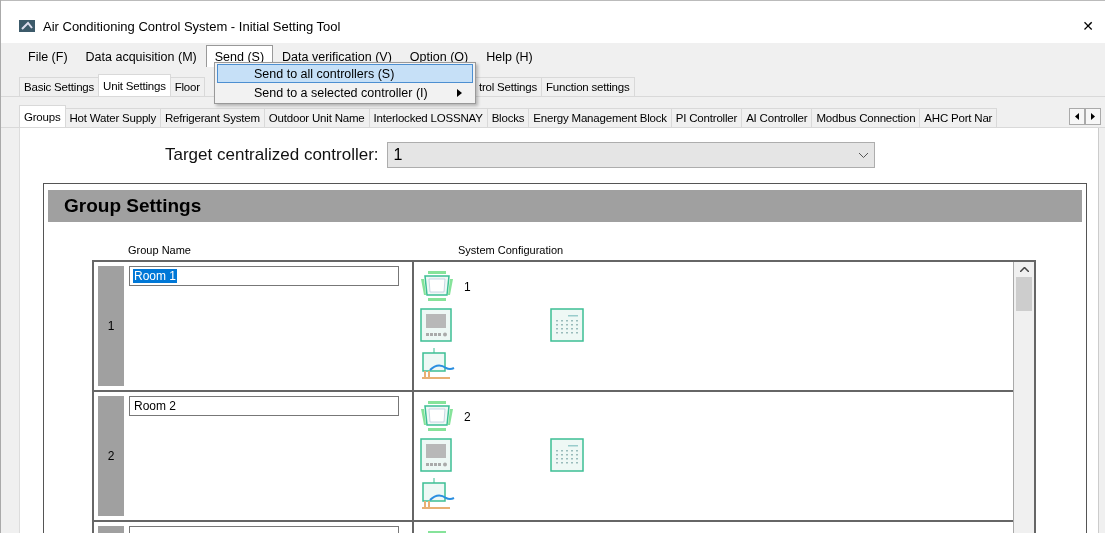  What do you see at coordinates (212, 117) in the screenshot?
I see `tab: Refrigerant System` at bounding box center [212, 117].